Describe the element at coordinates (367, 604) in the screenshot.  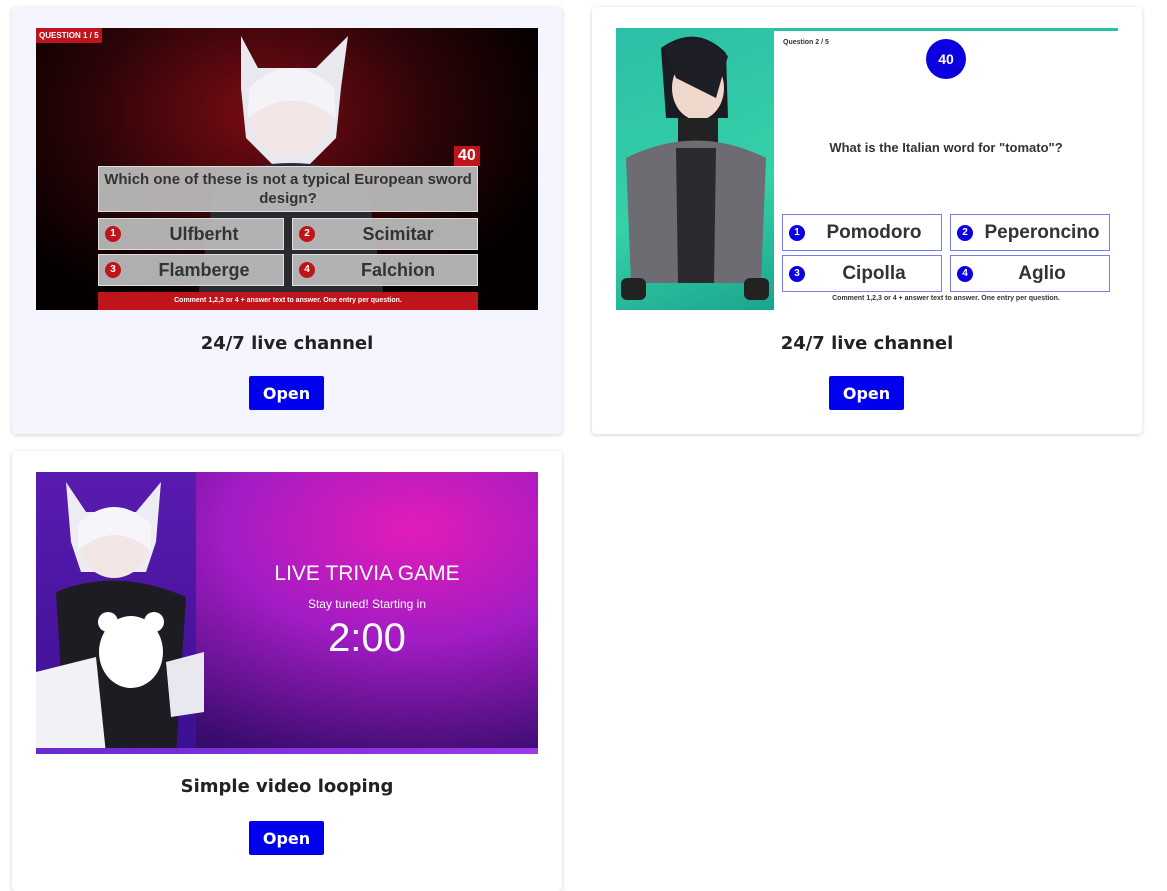
I see `trivia-subheading: Stay tuned! Starting in` at that location.